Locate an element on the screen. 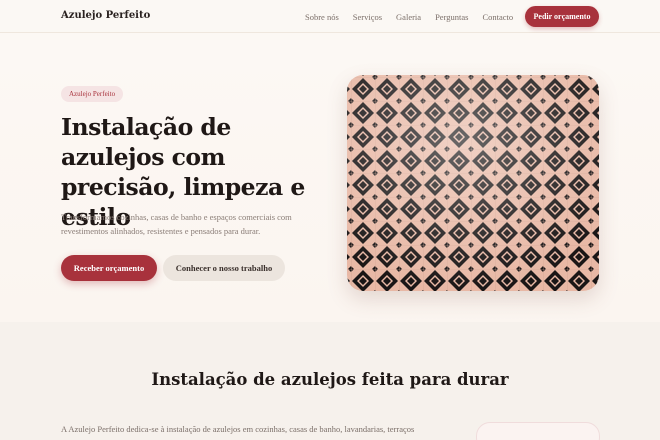  see-work-button: Conhecer o nosso trabalho is located at coordinates (224, 268).